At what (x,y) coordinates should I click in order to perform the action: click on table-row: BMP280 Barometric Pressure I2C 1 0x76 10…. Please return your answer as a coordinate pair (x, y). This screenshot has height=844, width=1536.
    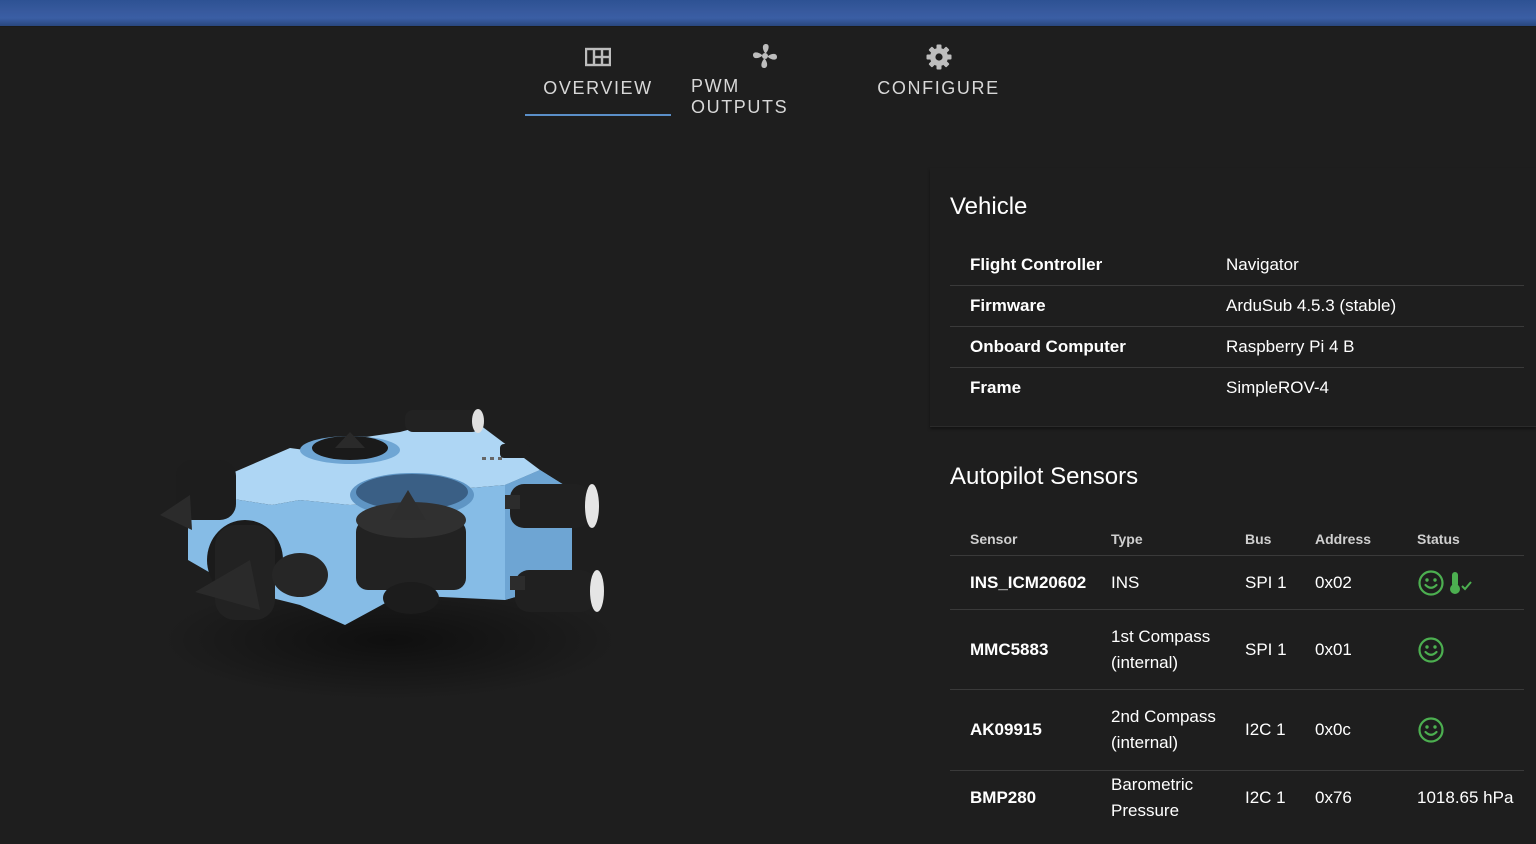
    Looking at the image, I should click on (1237, 798).